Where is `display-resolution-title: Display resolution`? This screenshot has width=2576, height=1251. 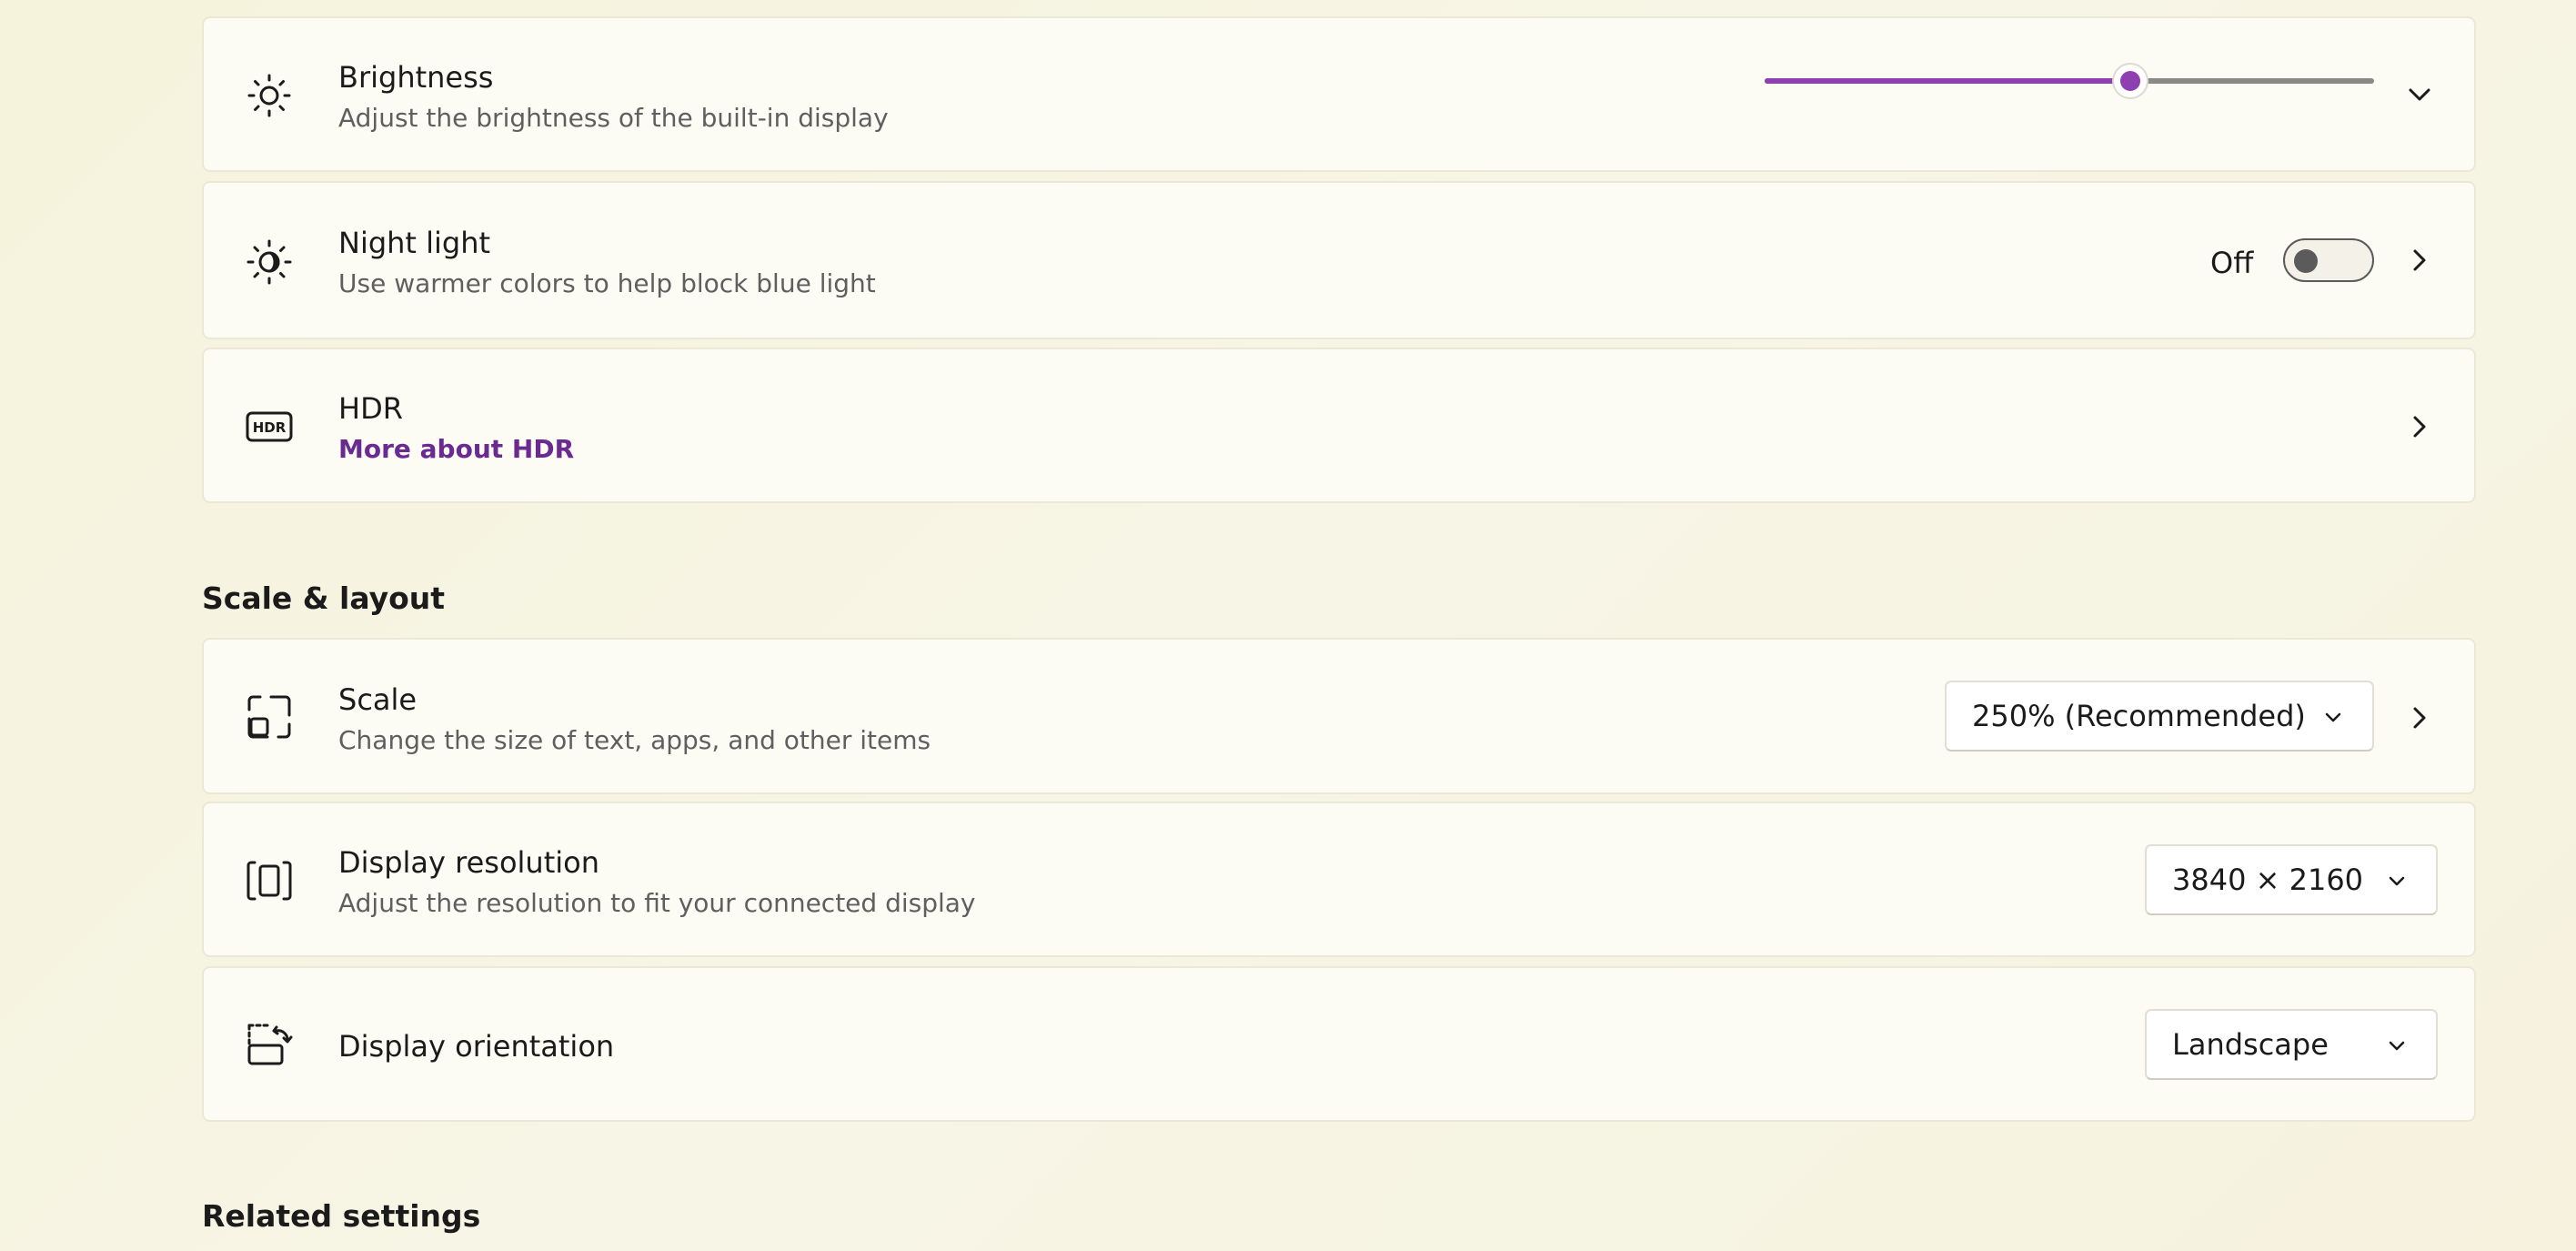 display-resolution-title: Display resolution is located at coordinates (468, 862).